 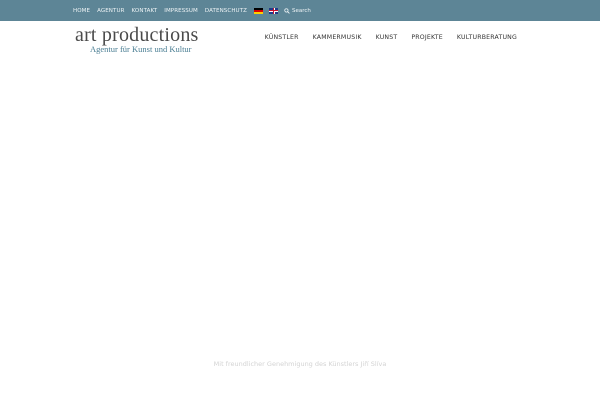 What do you see at coordinates (487, 37) in the screenshot?
I see `menu-kulturberatung: KULTURBERATUNG` at bounding box center [487, 37].